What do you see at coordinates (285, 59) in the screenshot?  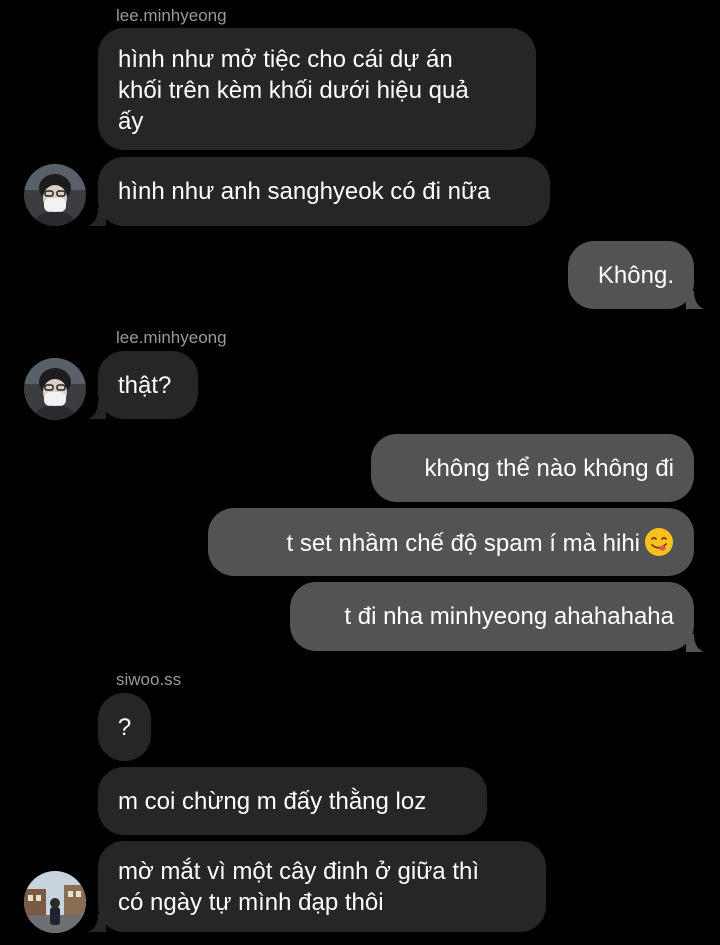 I see `message-line: hình như mở tiệc cho cái dự án` at bounding box center [285, 59].